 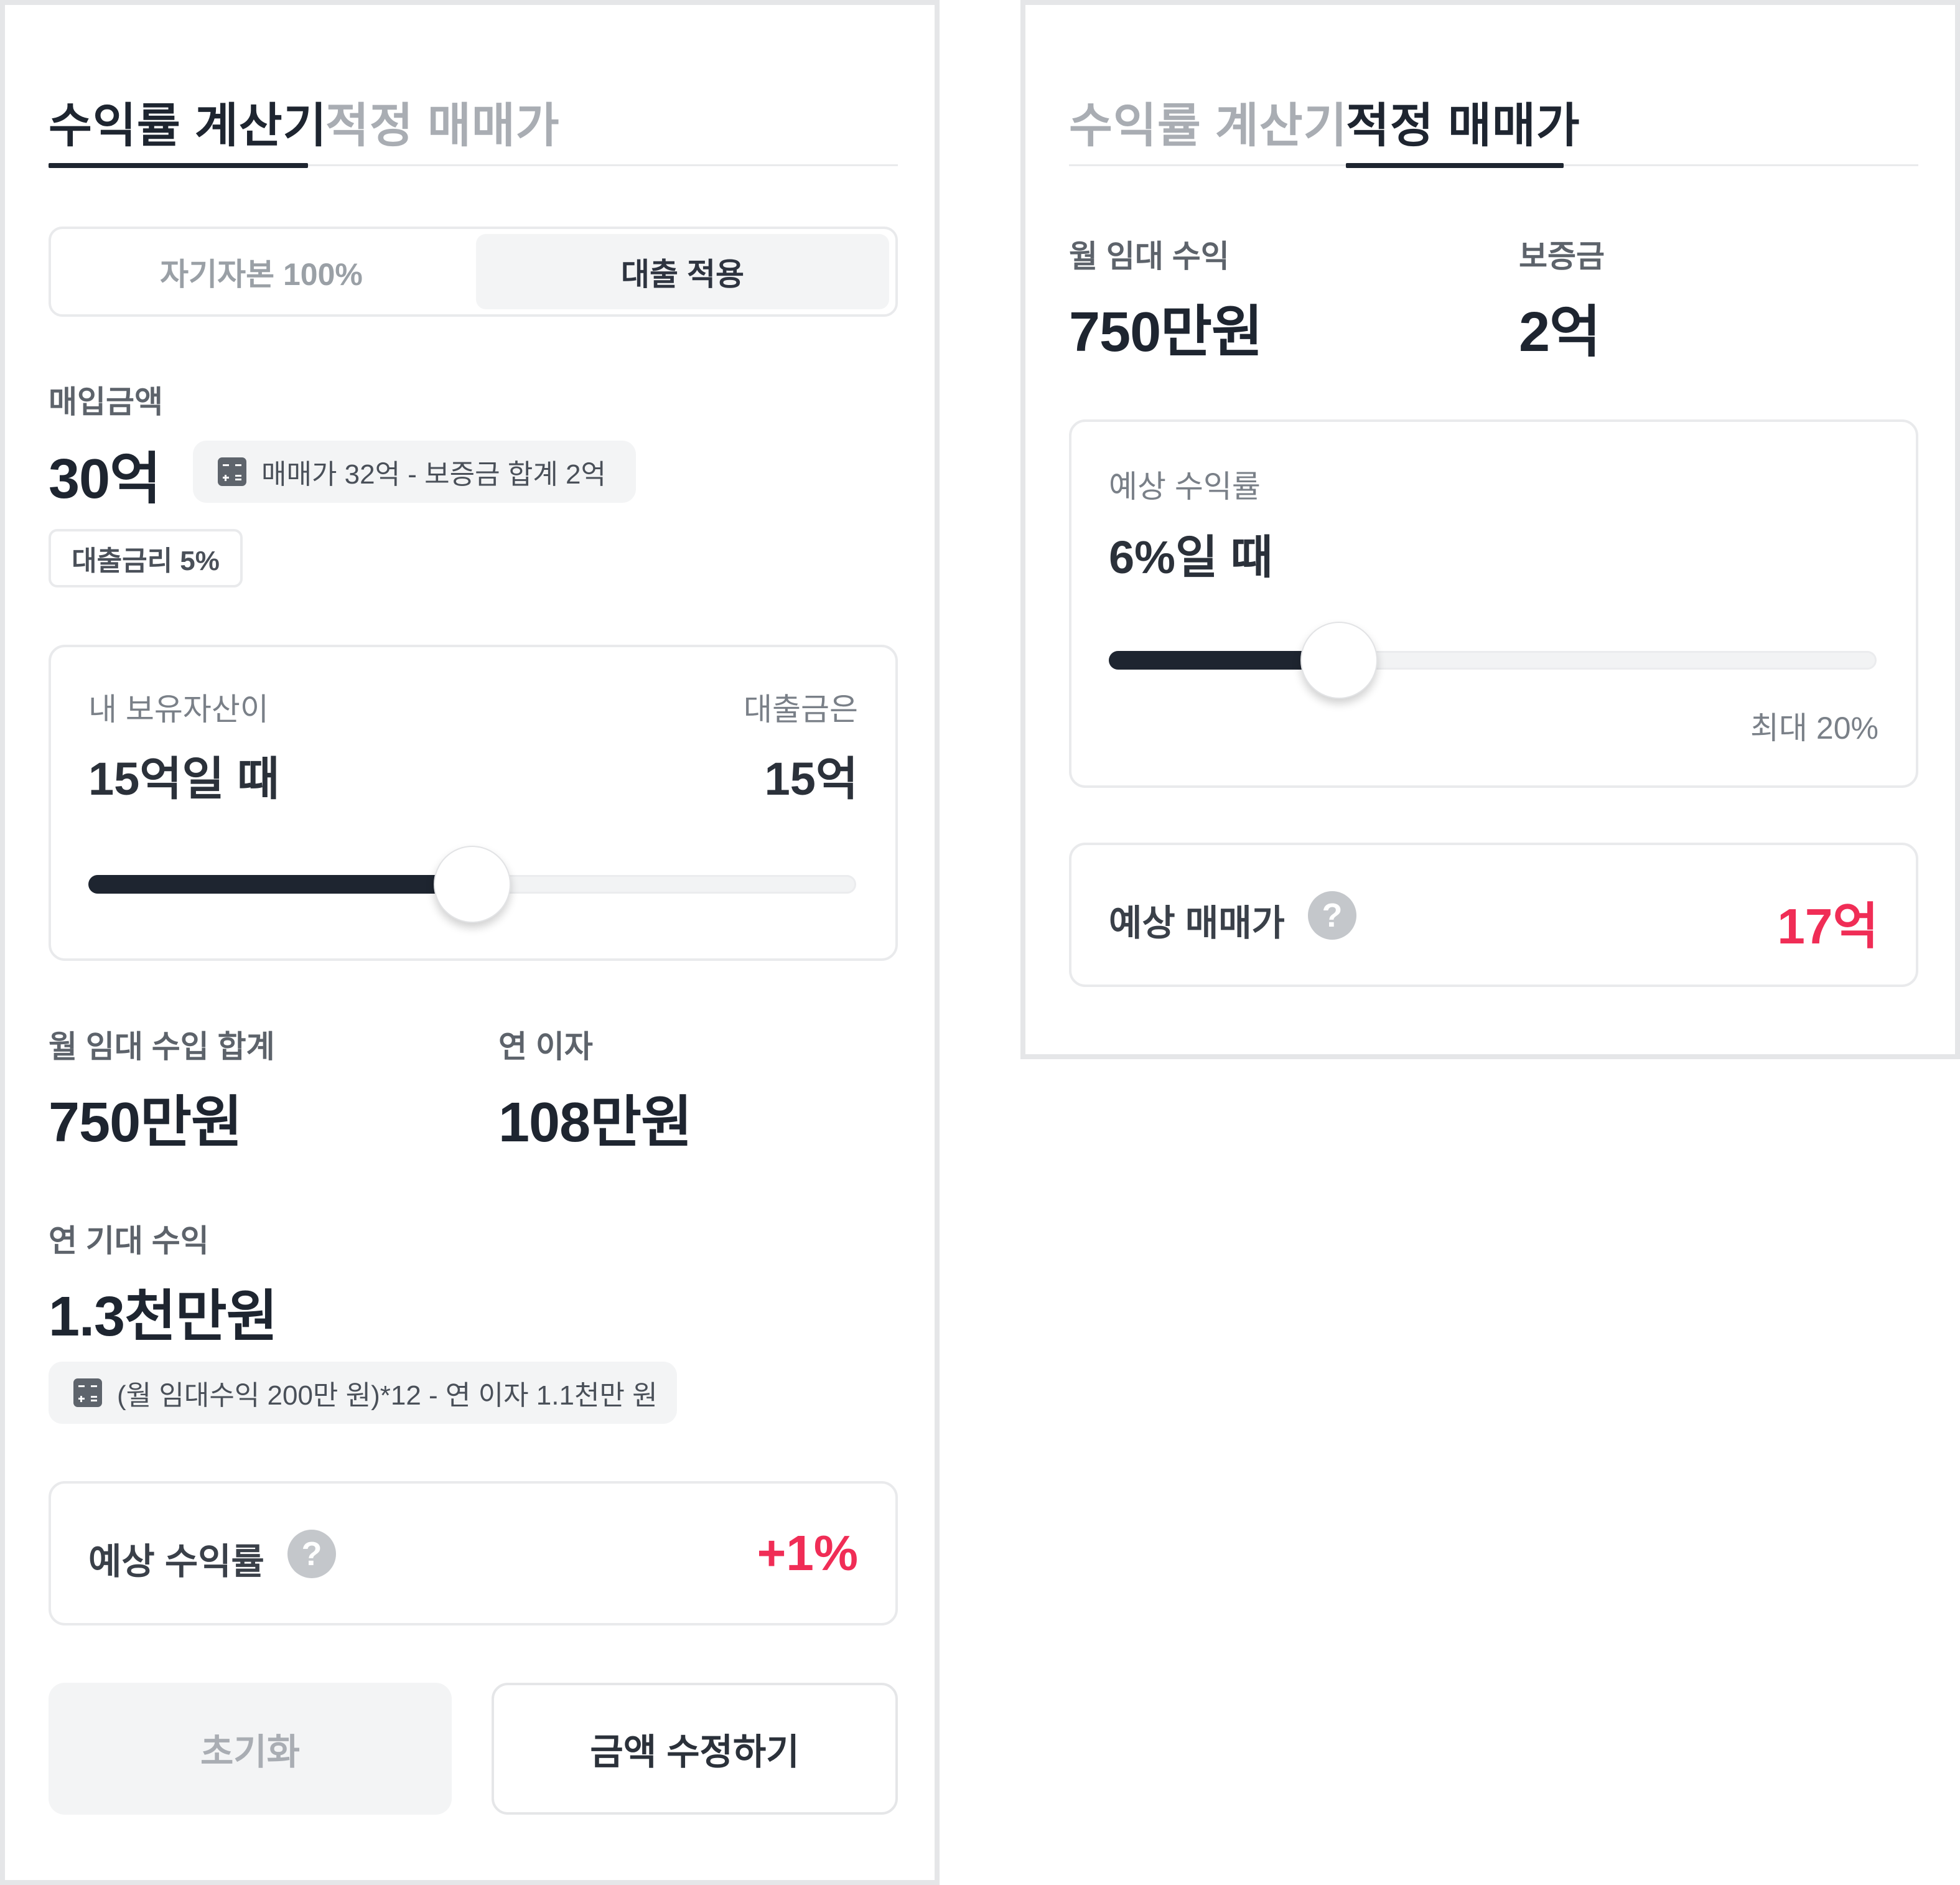 I want to click on deposit-value: 2억, so click(x=1560, y=332).